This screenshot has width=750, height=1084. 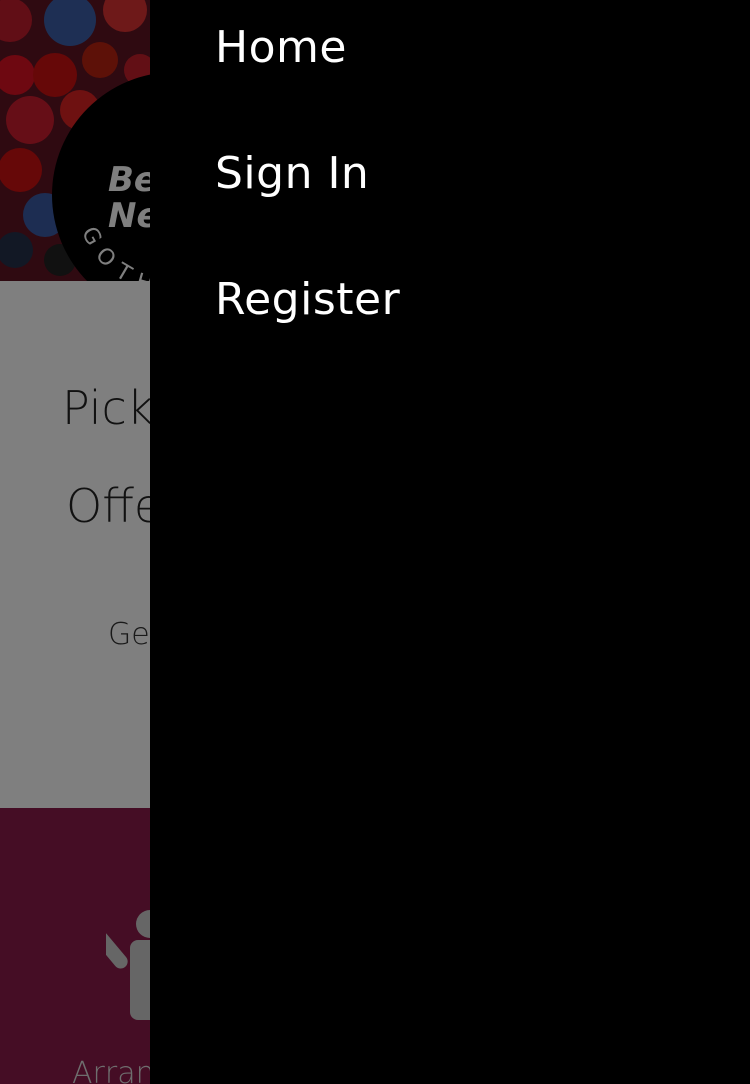 I want to click on nav-item-sign-in: Sign In, so click(x=292, y=173).